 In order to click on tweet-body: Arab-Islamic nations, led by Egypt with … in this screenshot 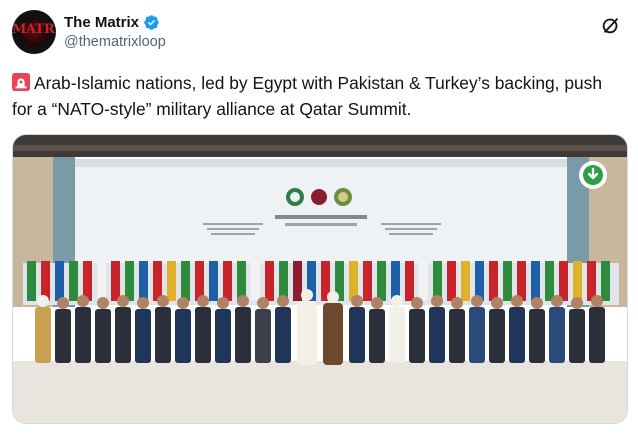, I will do `click(307, 96)`.